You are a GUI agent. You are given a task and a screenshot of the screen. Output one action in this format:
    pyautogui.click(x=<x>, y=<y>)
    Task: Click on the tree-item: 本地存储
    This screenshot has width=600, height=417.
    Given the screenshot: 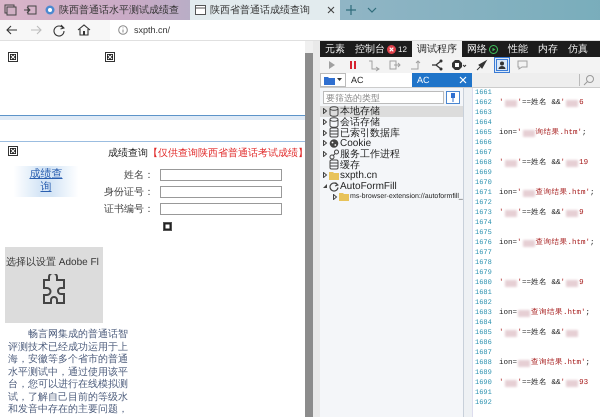 What is the action you would take?
    pyautogui.click(x=391, y=111)
    